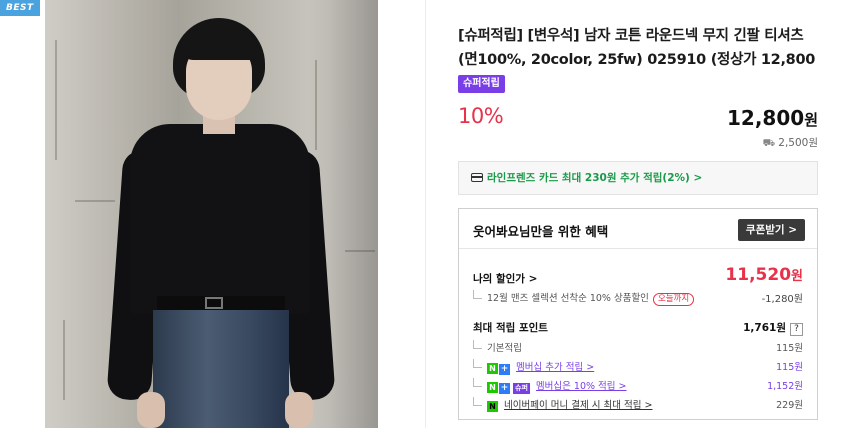 Image resolution: width=849 pixels, height=428 pixels. What do you see at coordinates (638, 386) in the screenshot?
I see `membership-10-row: N + 슈퍼 멤버십은 10% 적립 > 1,152원` at bounding box center [638, 386].